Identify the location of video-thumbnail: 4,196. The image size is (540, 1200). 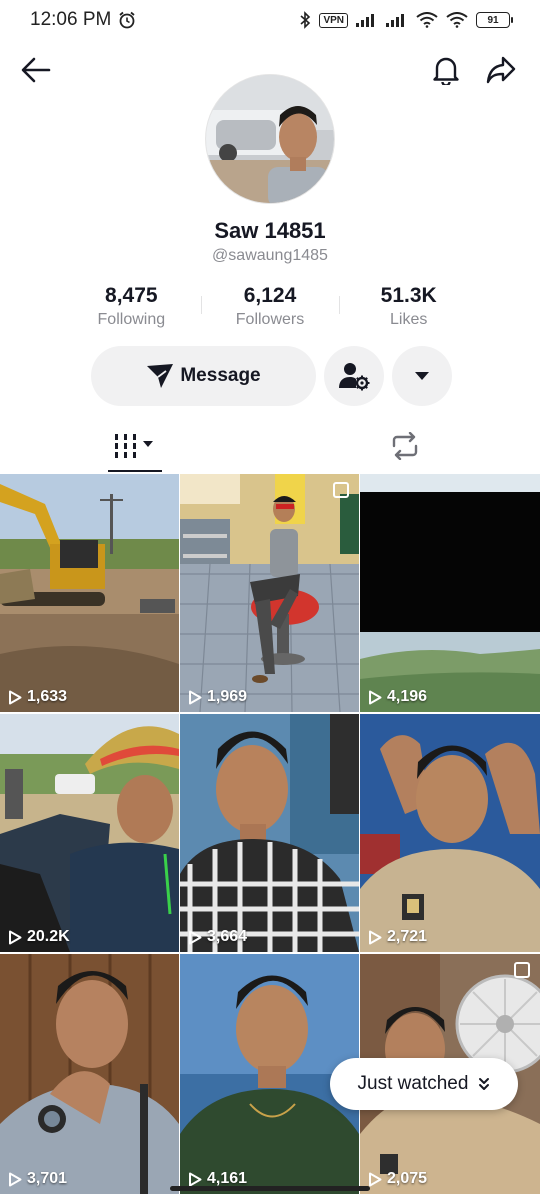
(450, 593).